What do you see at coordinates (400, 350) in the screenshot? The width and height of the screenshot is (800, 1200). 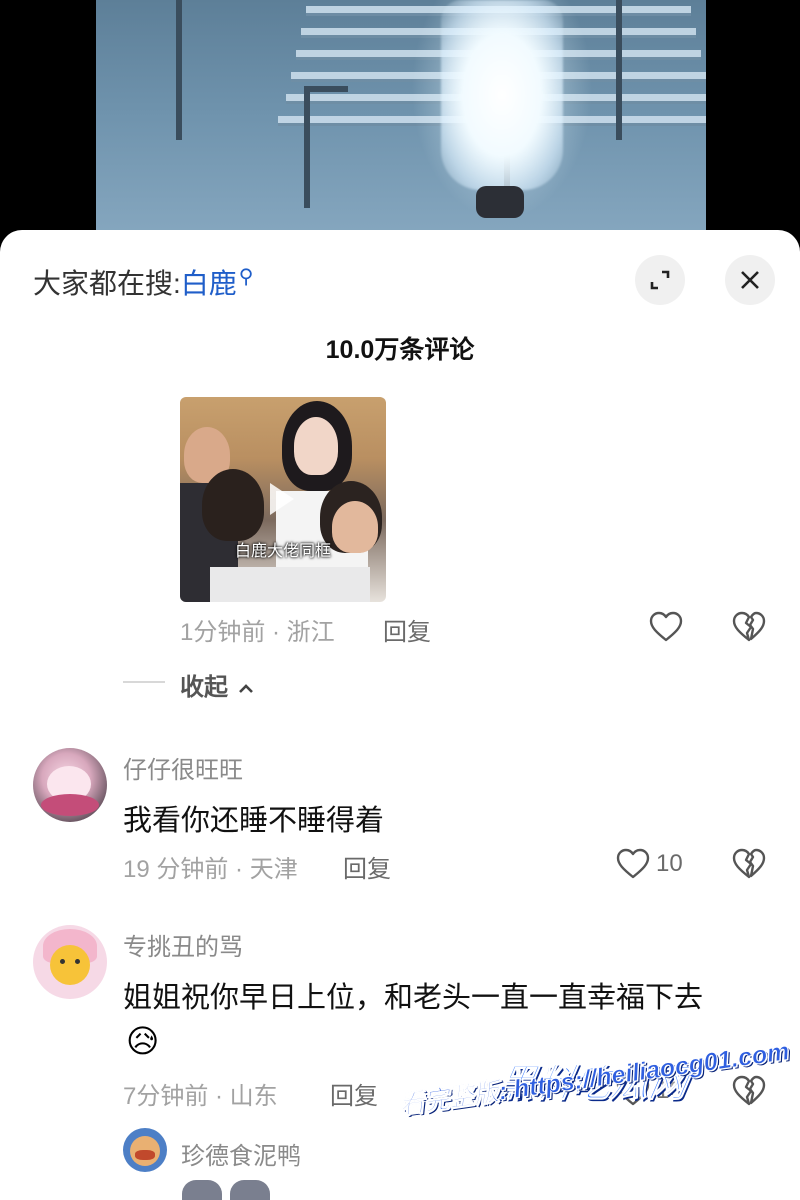 I see `comment-count: 10.0万条评论` at bounding box center [400, 350].